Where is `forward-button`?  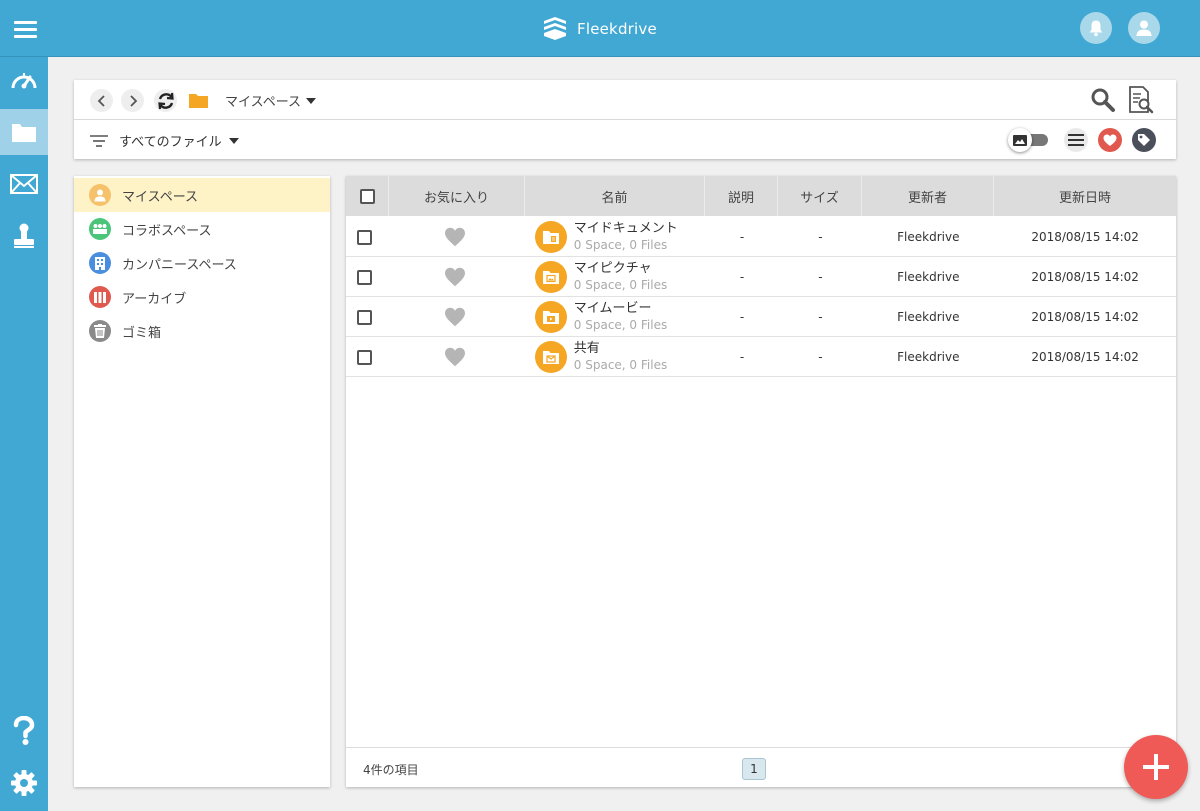
forward-button is located at coordinates (132, 100).